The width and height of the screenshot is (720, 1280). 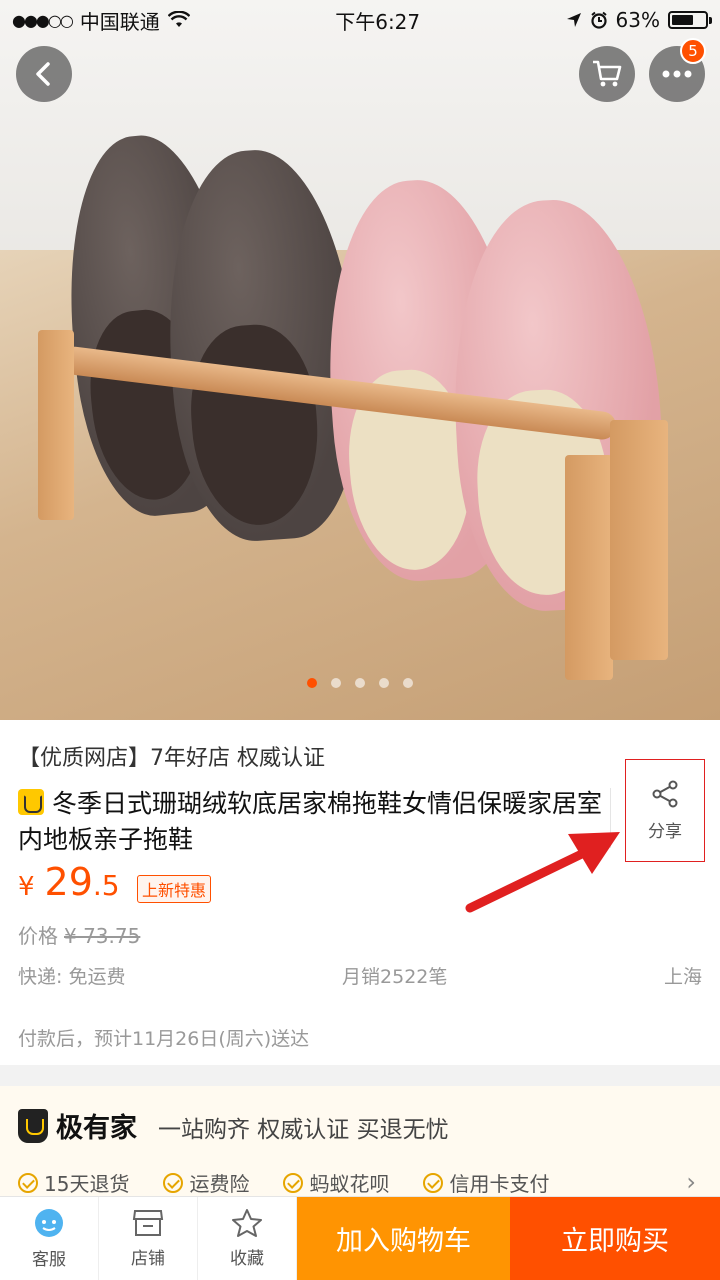 I want to click on back-button, so click(x=44, y=74).